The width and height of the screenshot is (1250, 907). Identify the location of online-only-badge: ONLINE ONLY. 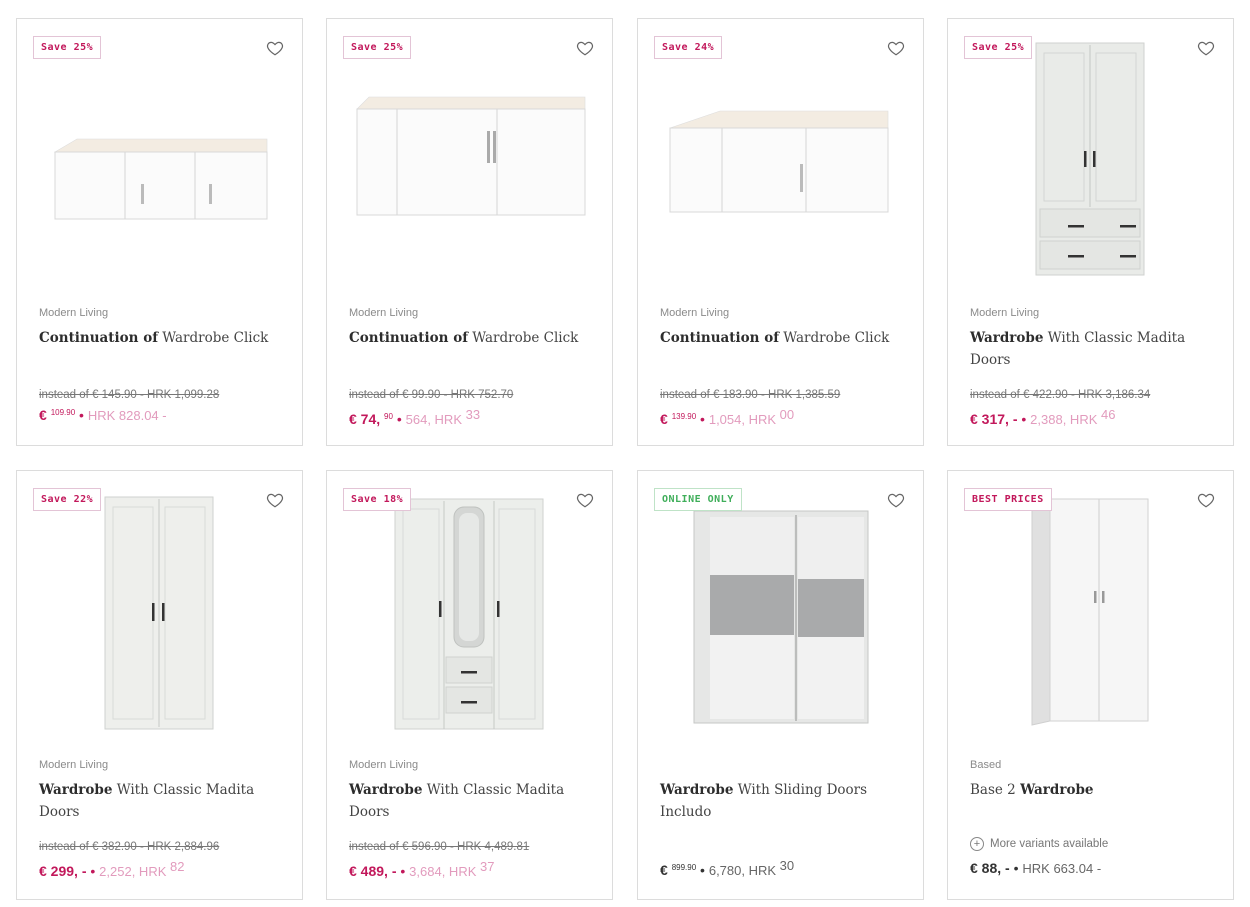
(698, 499).